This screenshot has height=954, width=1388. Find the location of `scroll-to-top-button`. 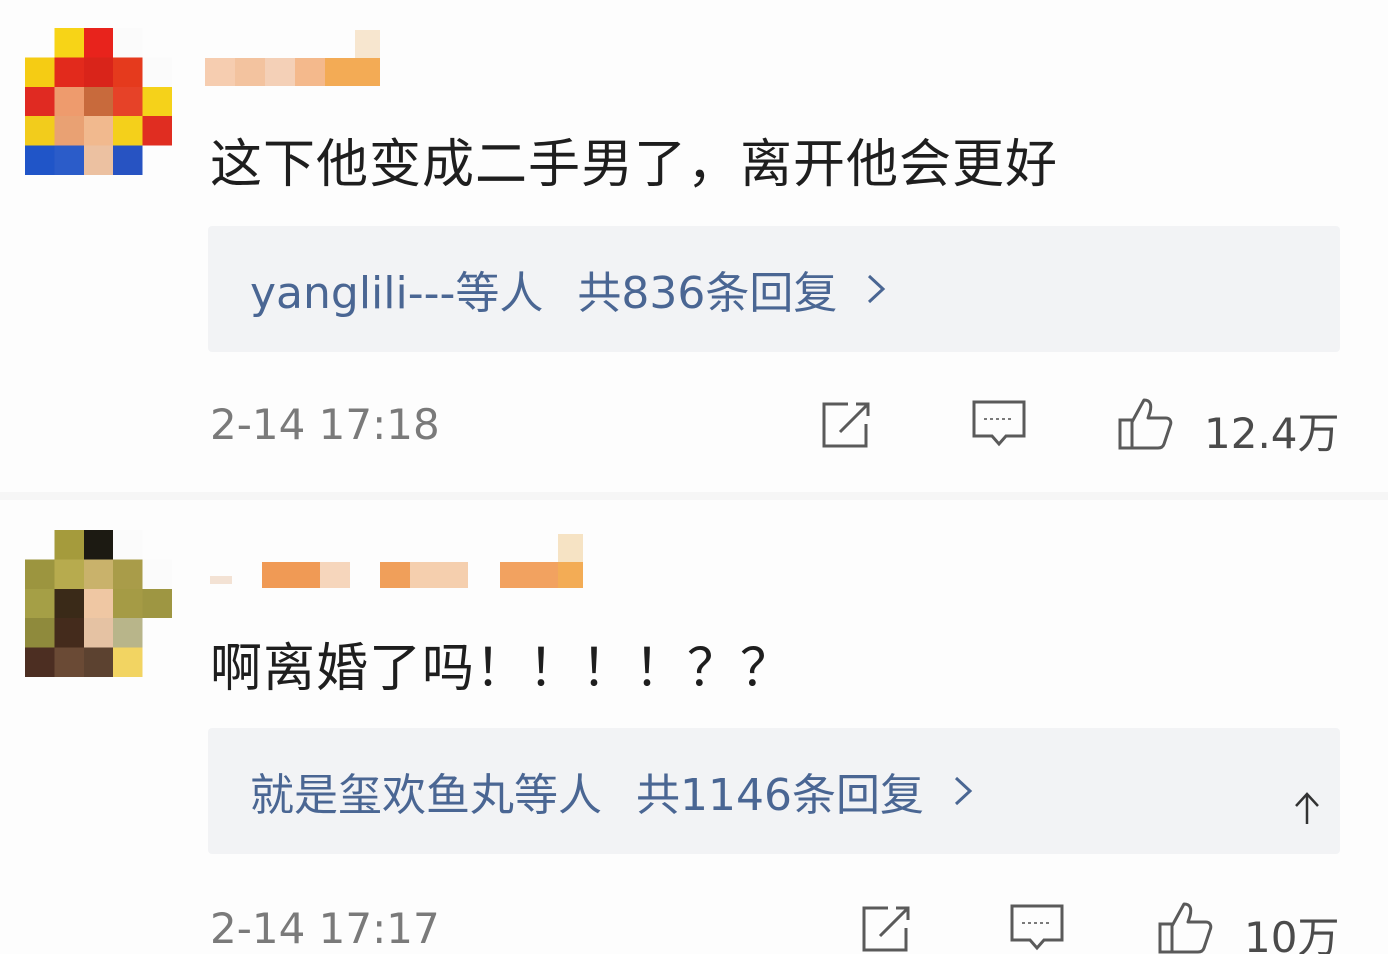

scroll-to-top-button is located at coordinates (1307, 808).